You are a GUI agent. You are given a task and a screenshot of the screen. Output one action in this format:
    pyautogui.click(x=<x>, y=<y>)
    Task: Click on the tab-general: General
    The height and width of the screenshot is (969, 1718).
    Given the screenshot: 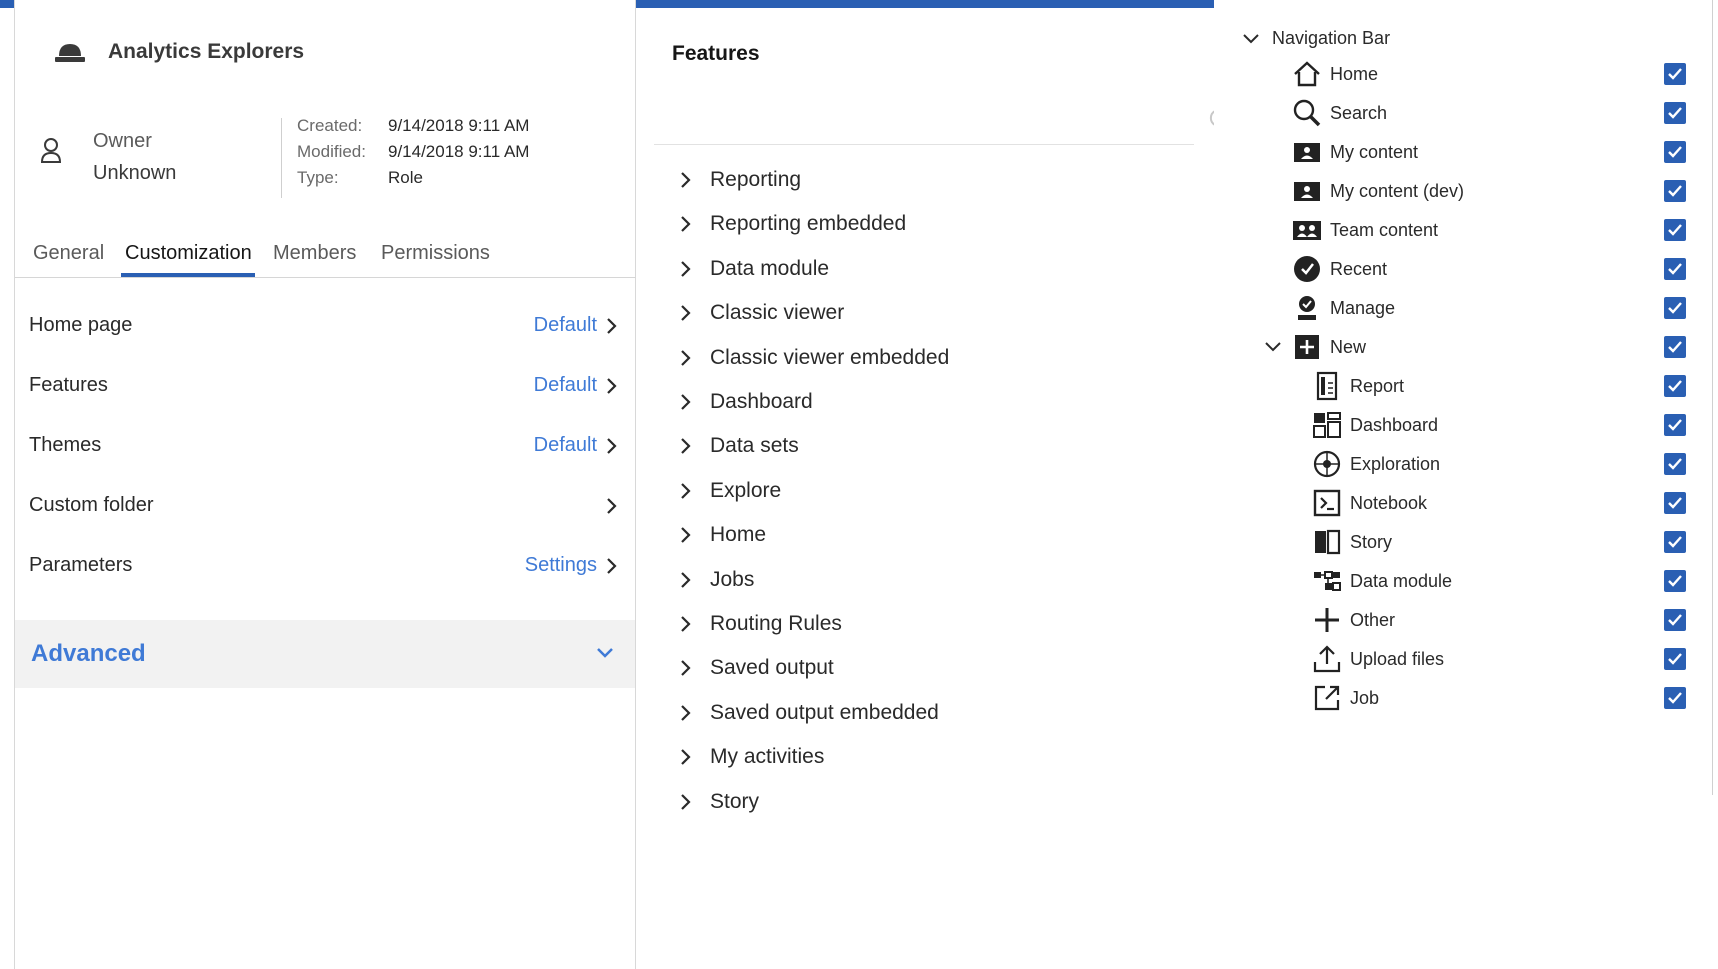 What is the action you would take?
    pyautogui.click(x=68, y=253)
    